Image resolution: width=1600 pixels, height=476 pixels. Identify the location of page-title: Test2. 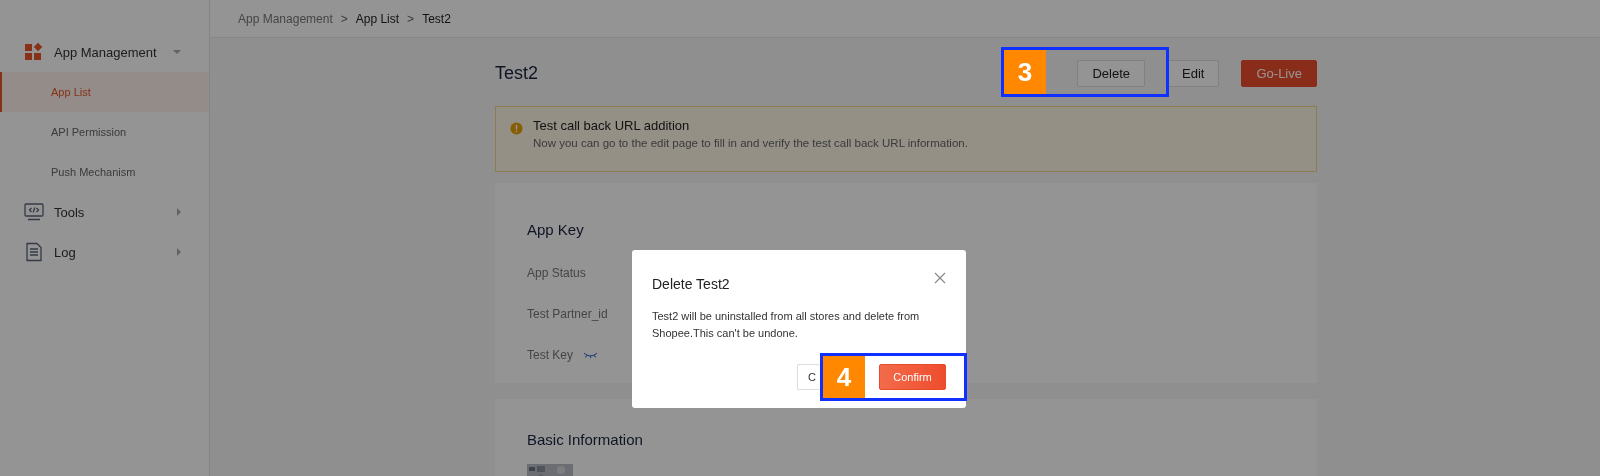
(517, 73).